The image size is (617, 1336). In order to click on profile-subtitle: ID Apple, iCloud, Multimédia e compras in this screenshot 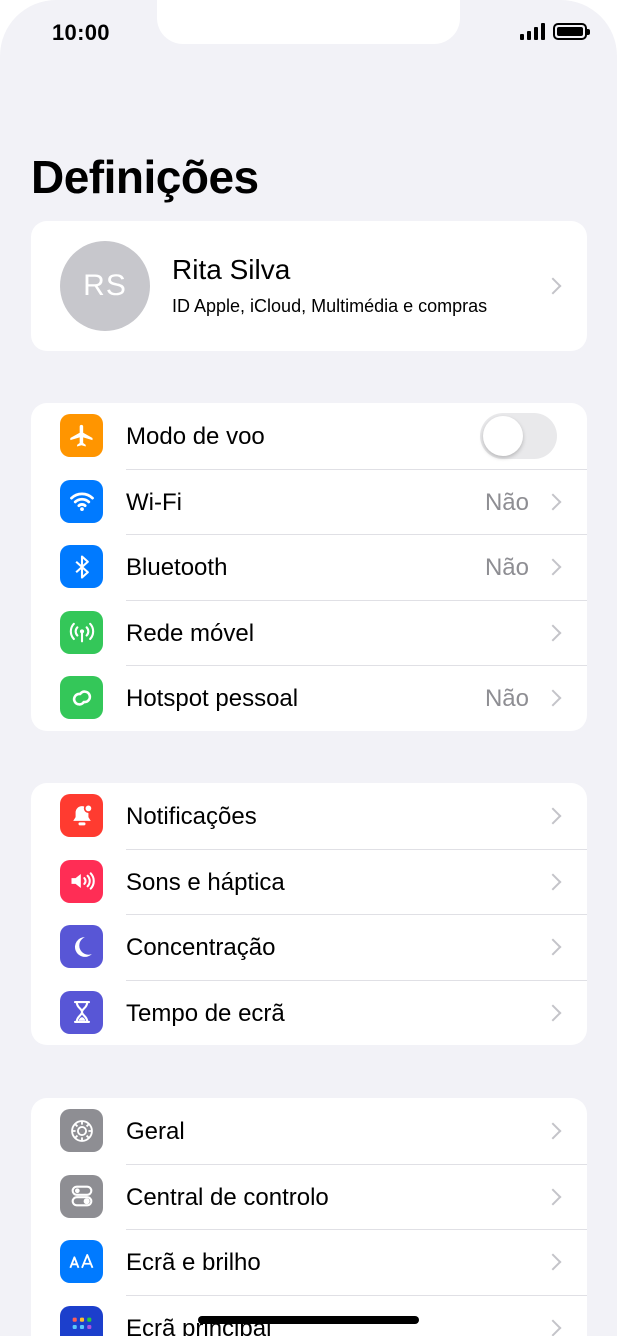, I will do `click(330, 306)`.